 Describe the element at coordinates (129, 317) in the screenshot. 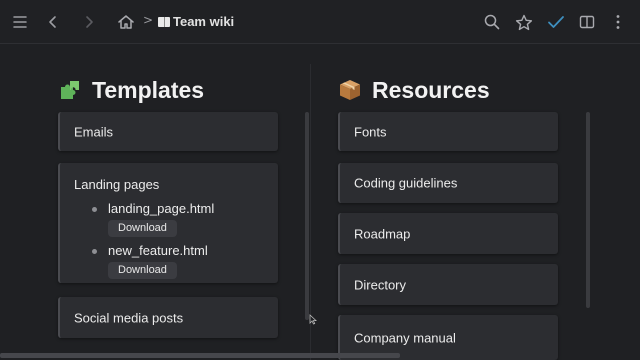

I see `card-label: Social media posts` at that location.